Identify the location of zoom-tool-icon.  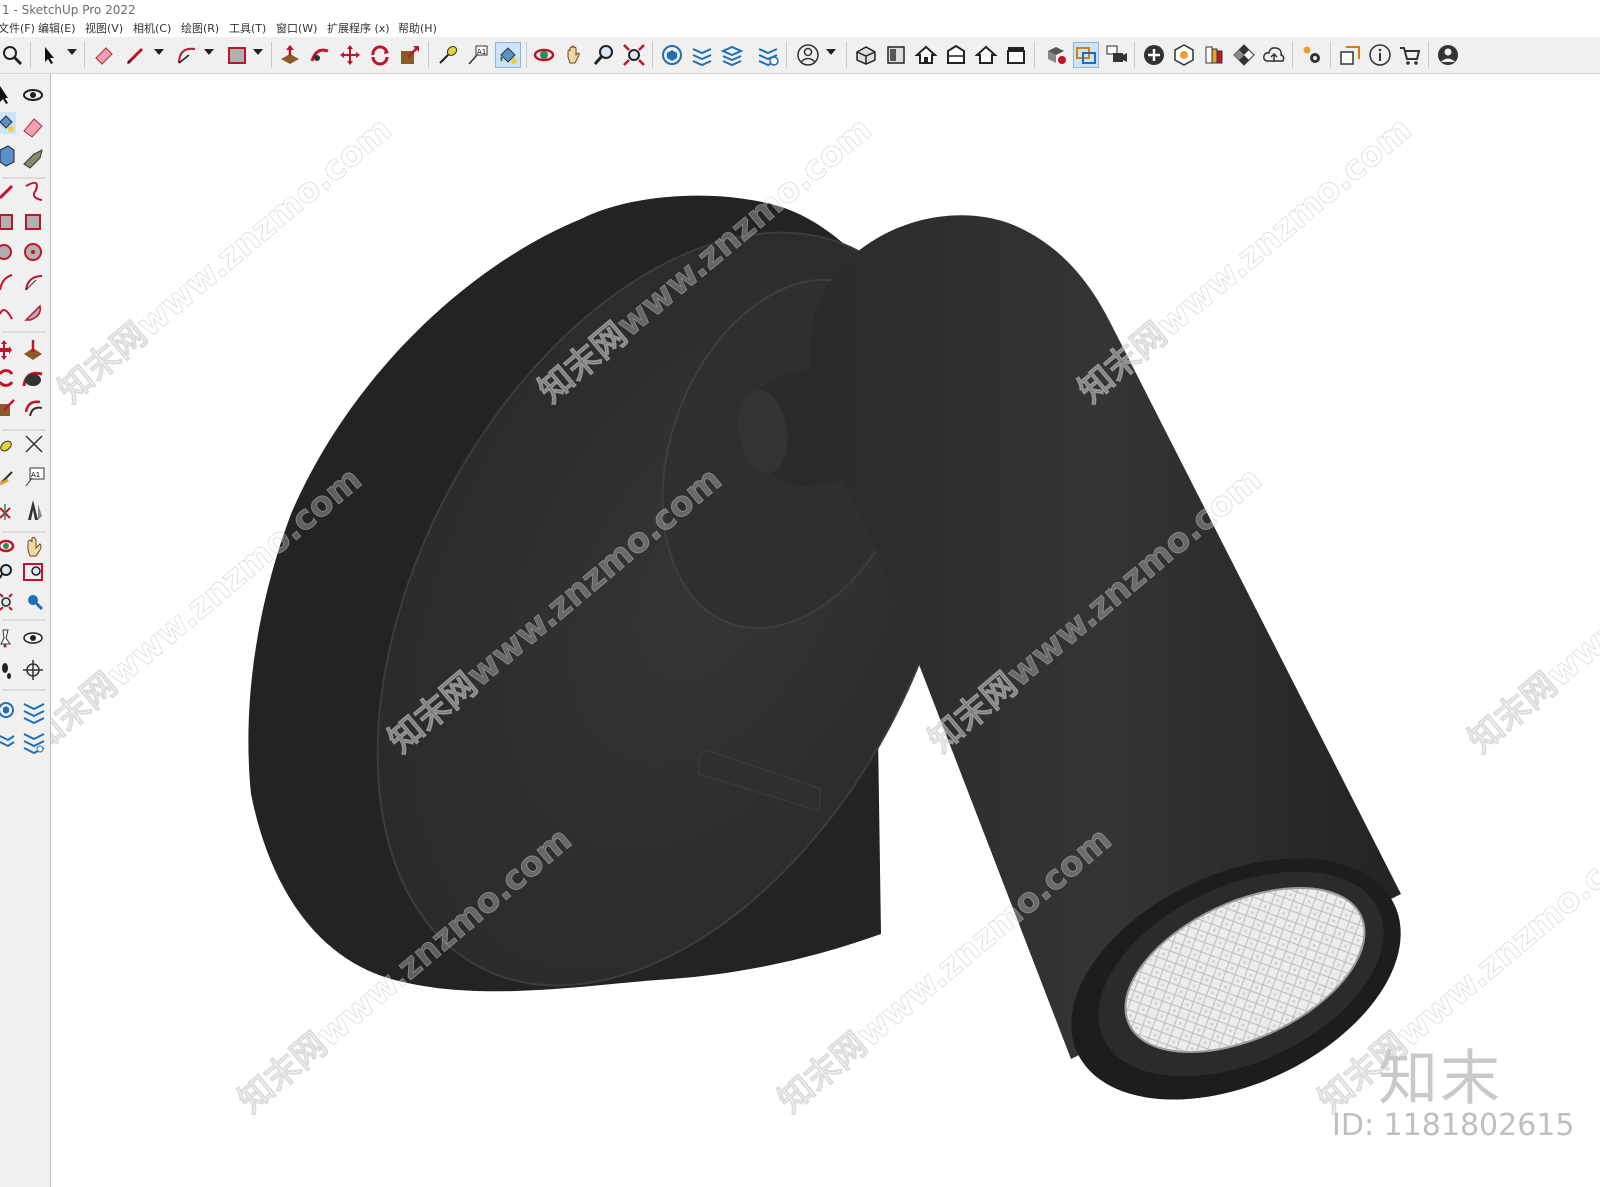
(604, 55).